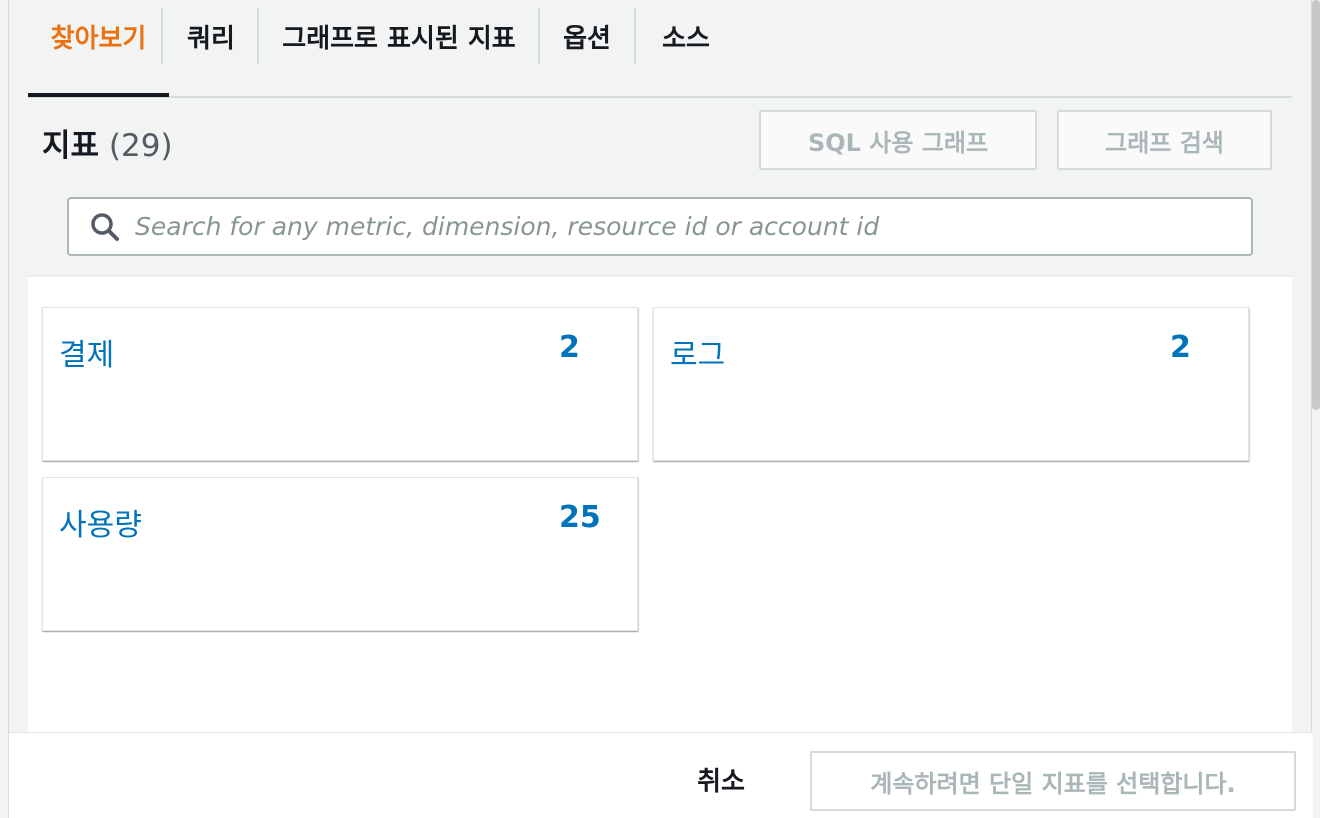 The image size is (1320, 818). I want to click on namespace-label: 사용량, so click(100, 522).